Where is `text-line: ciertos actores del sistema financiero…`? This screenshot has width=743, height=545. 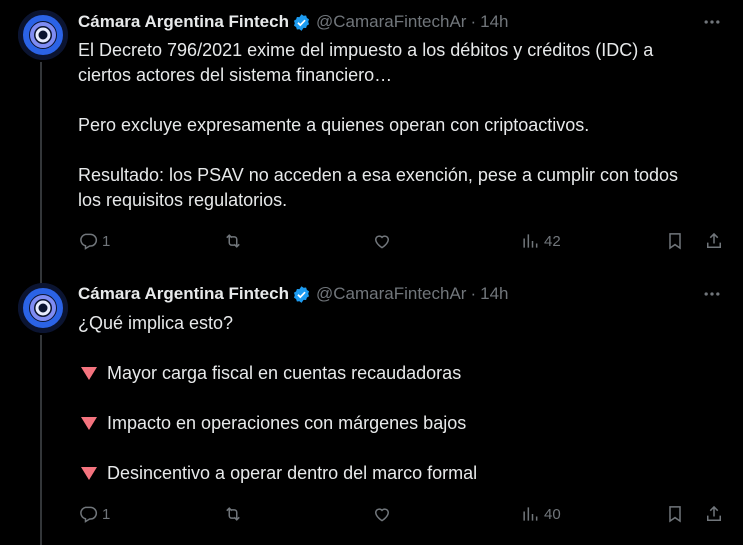
text-line: ciertos actores del sistema financiero… is located at coordinates (235, 75).